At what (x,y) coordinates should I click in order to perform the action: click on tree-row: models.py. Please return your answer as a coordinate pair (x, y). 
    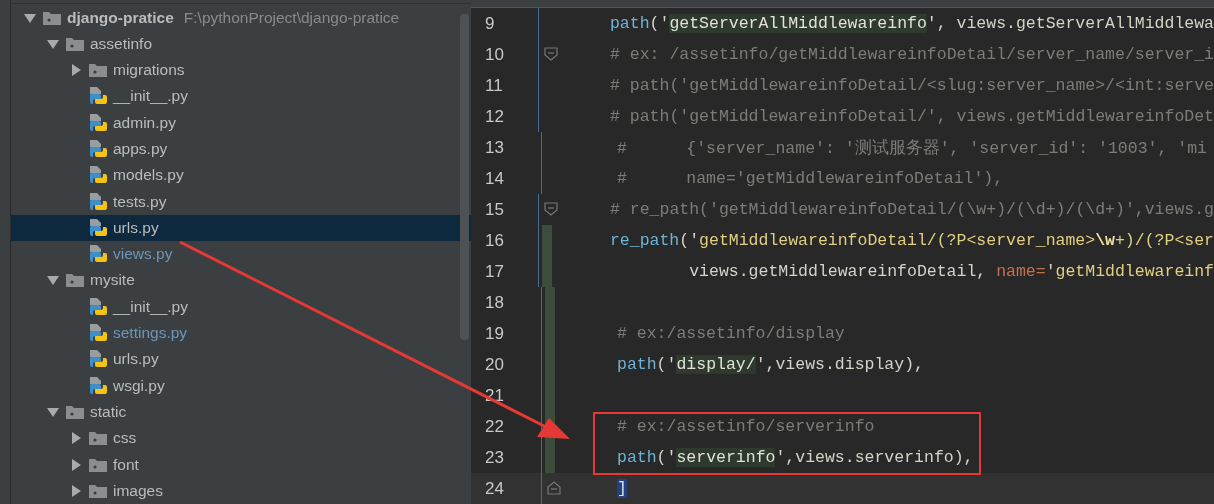
    Looking at the image, I should click on (241, 175).